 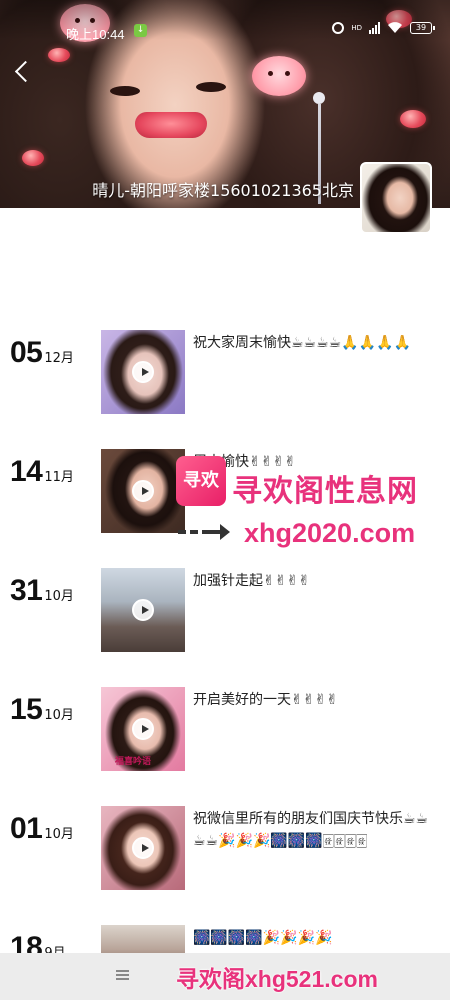 I want to click on post-caption: 祝大家周末愉快☕☕☕☕🙏🙏🙏🙏, so click(x=315, y=343).